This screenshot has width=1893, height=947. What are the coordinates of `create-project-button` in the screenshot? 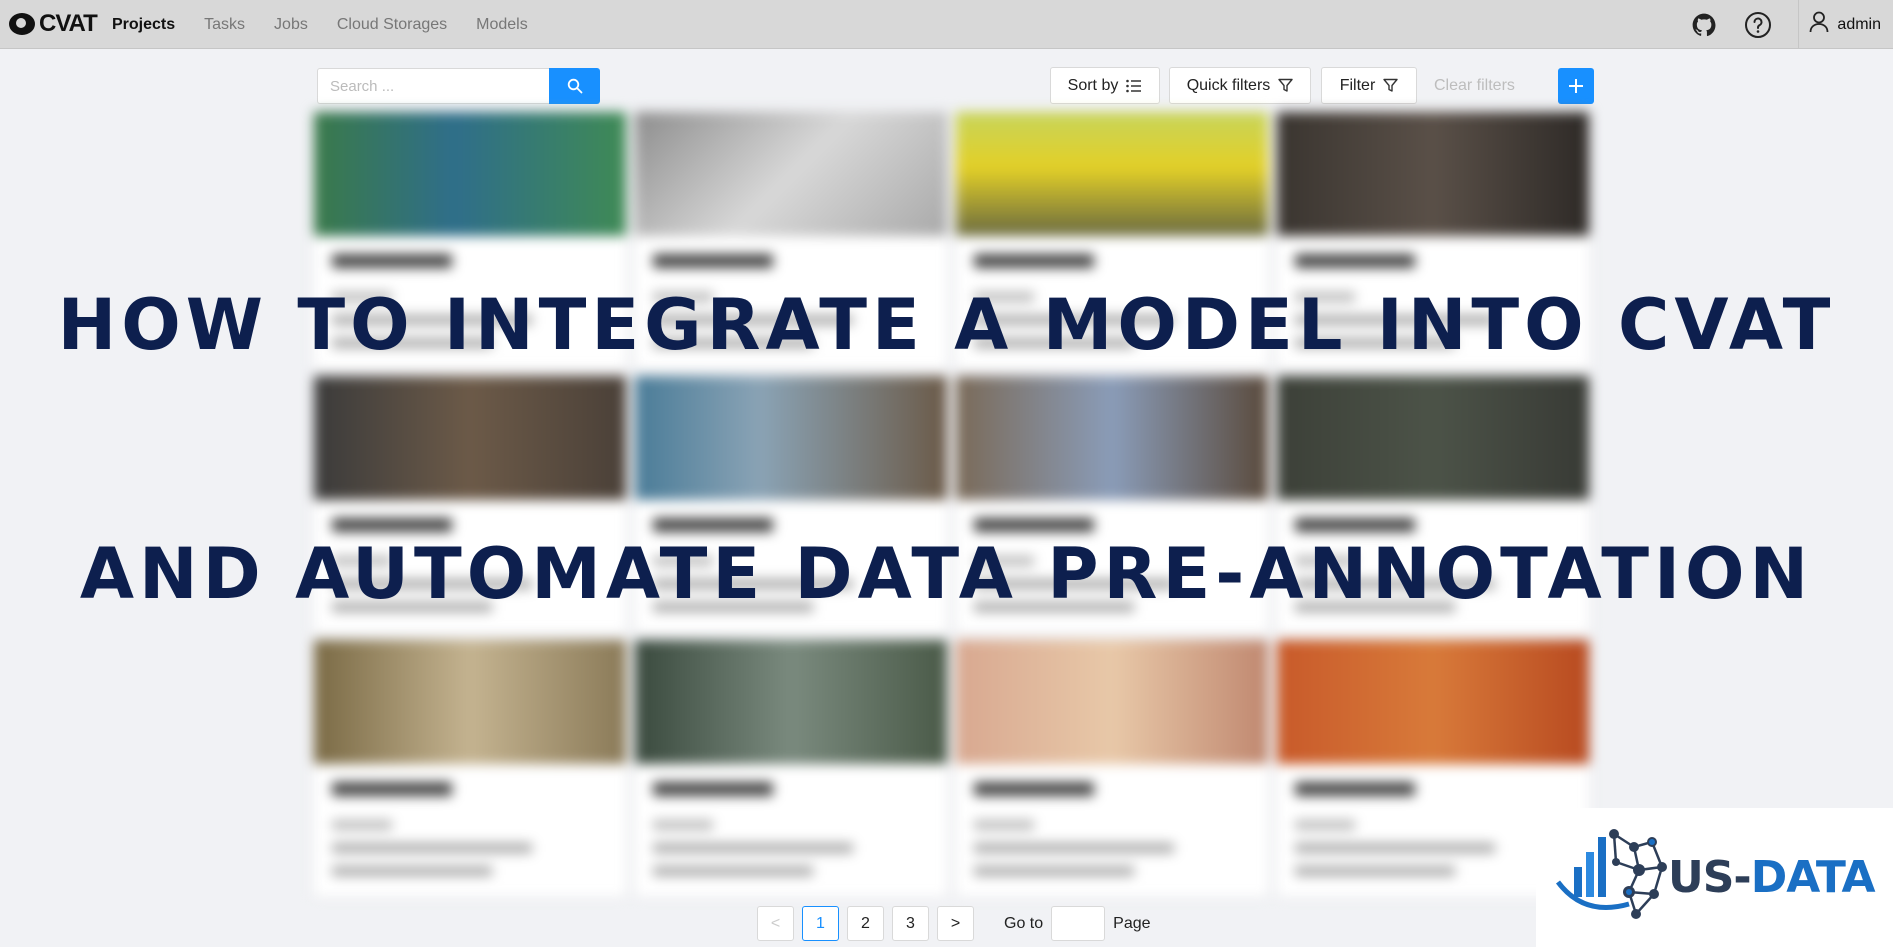 It's located at (1576, 86).